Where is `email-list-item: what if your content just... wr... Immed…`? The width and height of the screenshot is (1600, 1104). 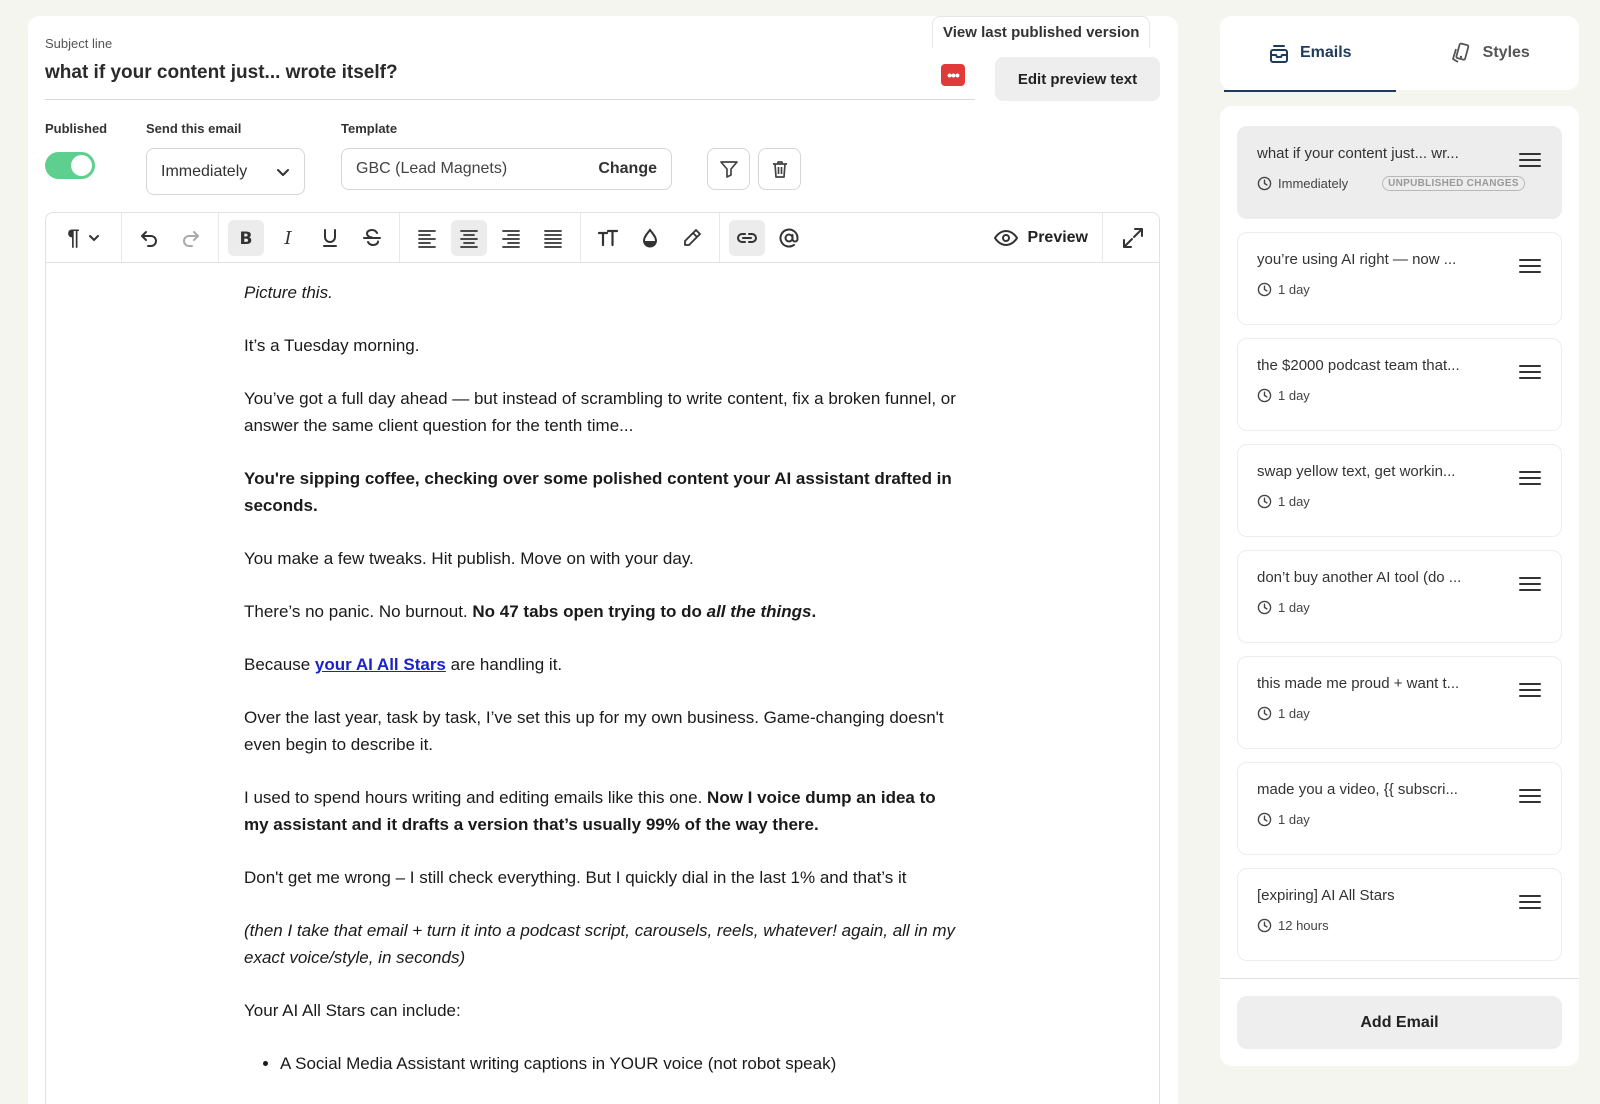
email-list-item: what if your content just... wr... Immed… is located at coordinates (1399, 172).